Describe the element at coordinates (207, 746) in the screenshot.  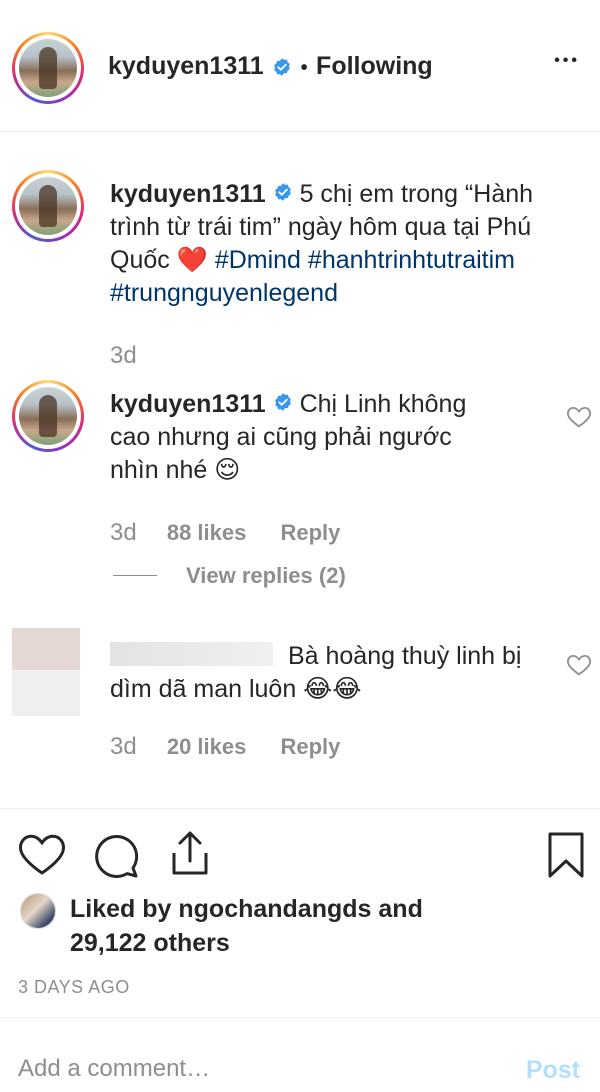
I see `comment-2-likes: 20 likes` at that location.